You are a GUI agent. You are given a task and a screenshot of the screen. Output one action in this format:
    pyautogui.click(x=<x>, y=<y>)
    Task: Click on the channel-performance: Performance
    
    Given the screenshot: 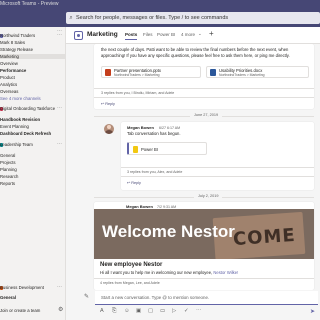 What is the action you would take?
    pyautogui.click(x=13, y=70)
    